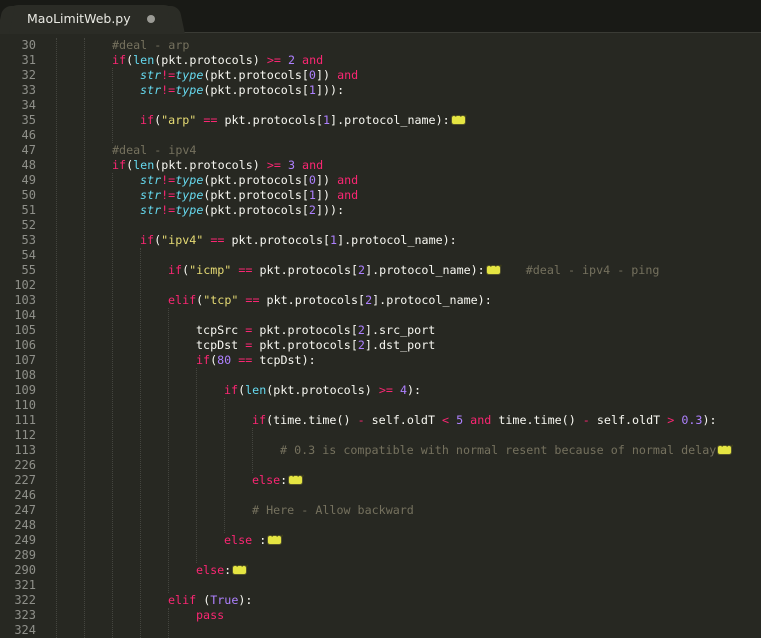 This screenshot has width=761, height=638. Describe the element at coordinates (25, 540) in the screenshot. I see `line-number: 249` at that location.